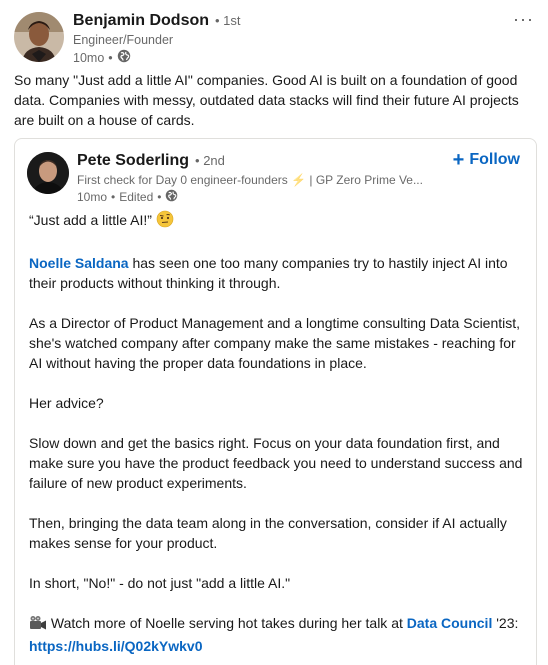 This screenshot has height=665, width=548. I want to click on mention-link: Data Council, so click(450, 623).